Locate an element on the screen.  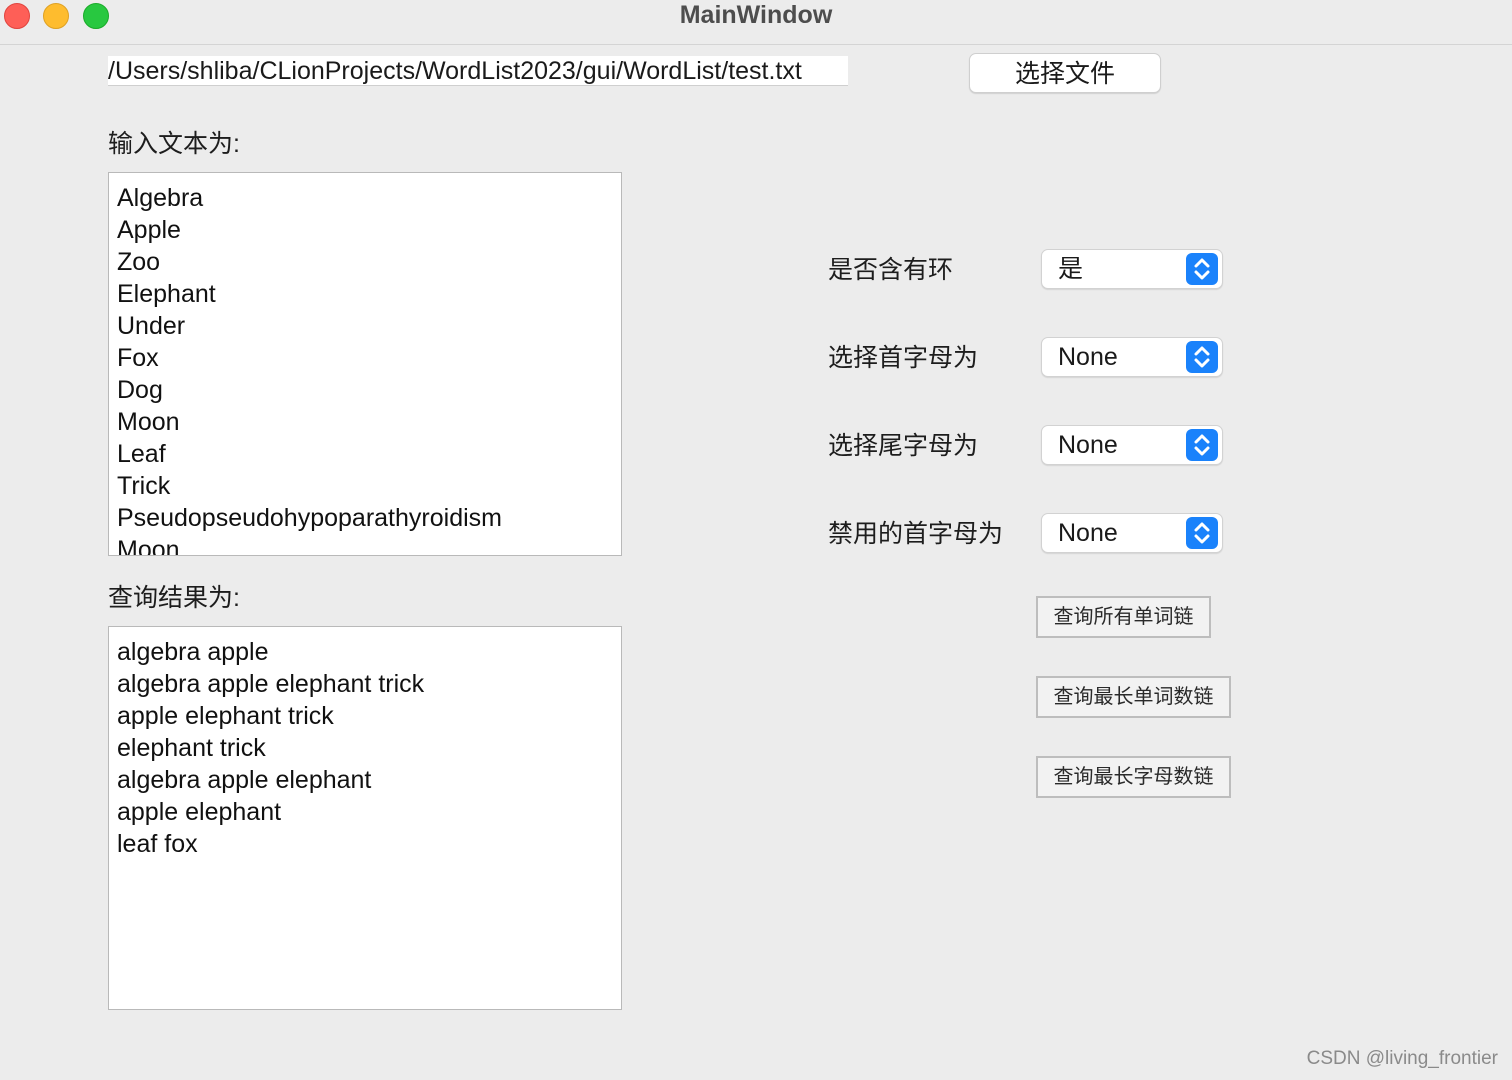
input-line: Fox is located at coordinates (138, 358).